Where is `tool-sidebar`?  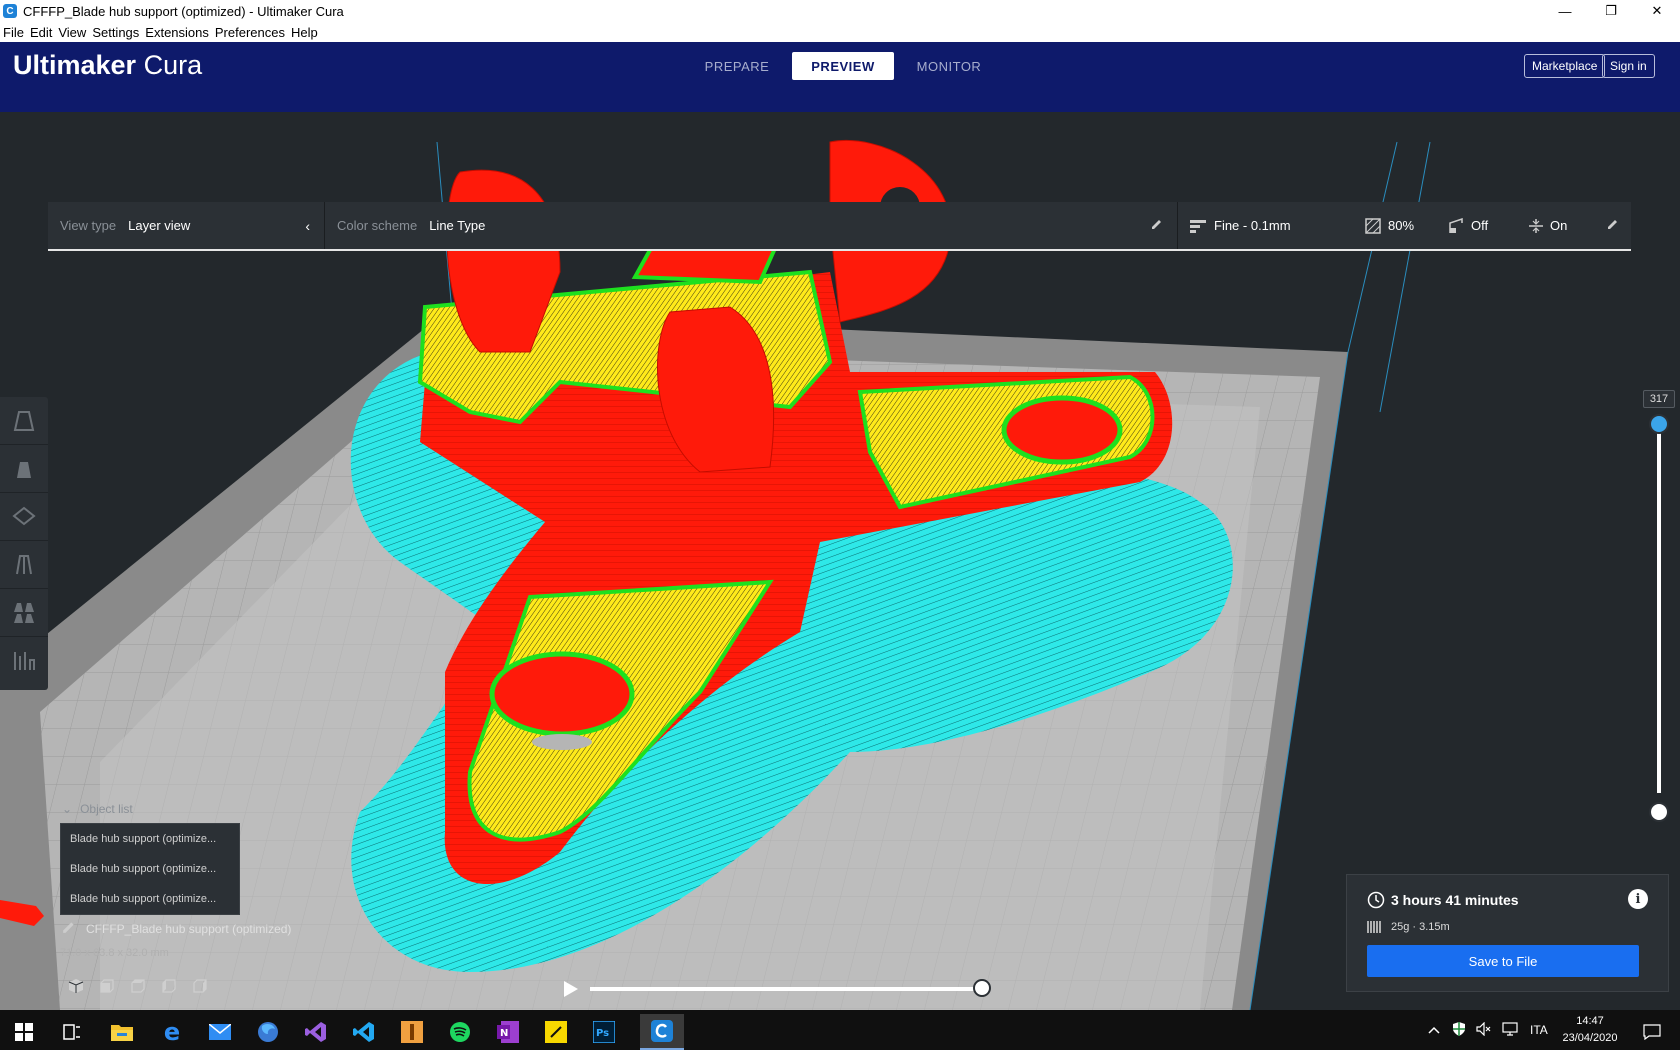 tool-sidebar is located at coordinates (24, 543).